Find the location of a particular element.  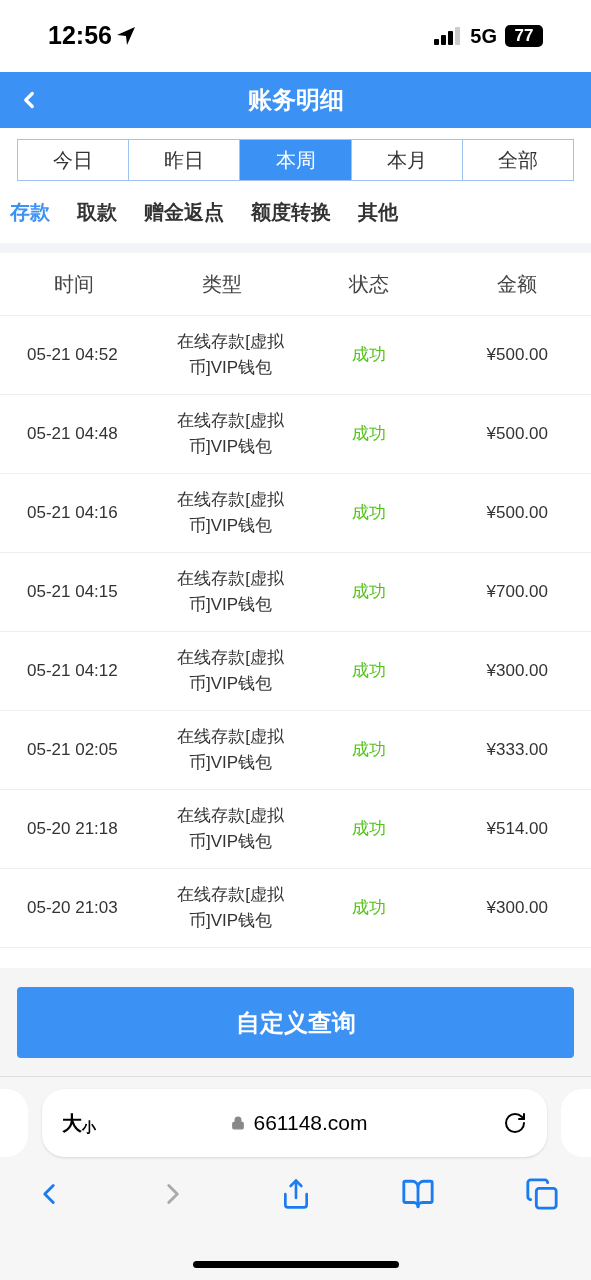

amount-cell-text: ¥700.00 is located at coordinates (517, 592).